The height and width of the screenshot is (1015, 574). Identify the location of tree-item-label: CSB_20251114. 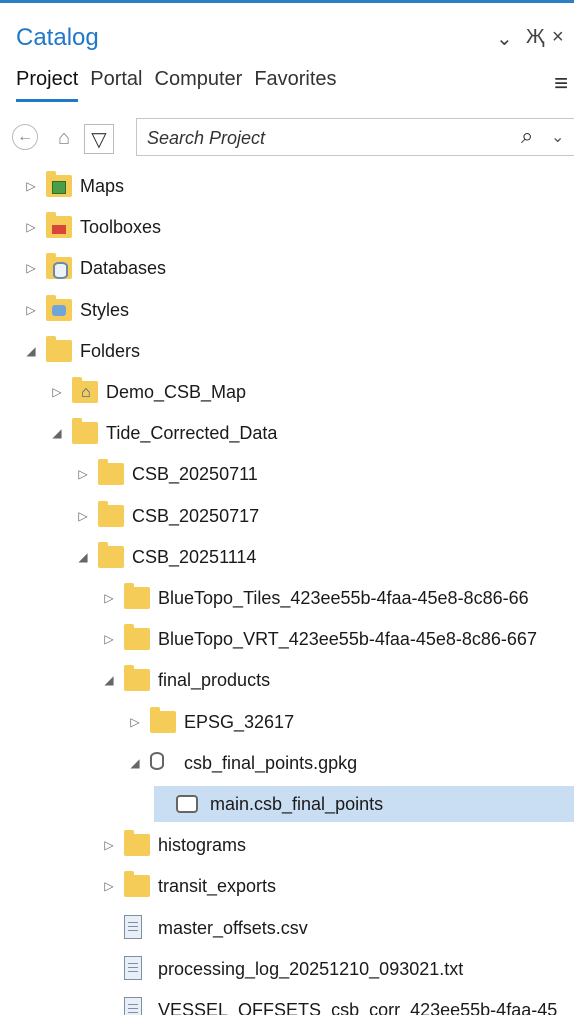
(194, 556).